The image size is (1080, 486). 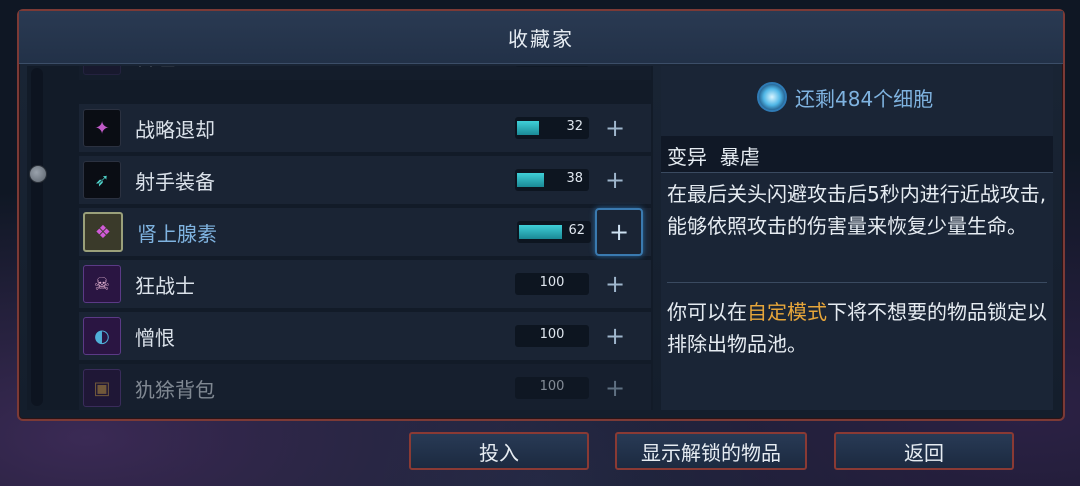 I want to click on list-item: ⚗ 科理 +, so click(x=365, y=75).